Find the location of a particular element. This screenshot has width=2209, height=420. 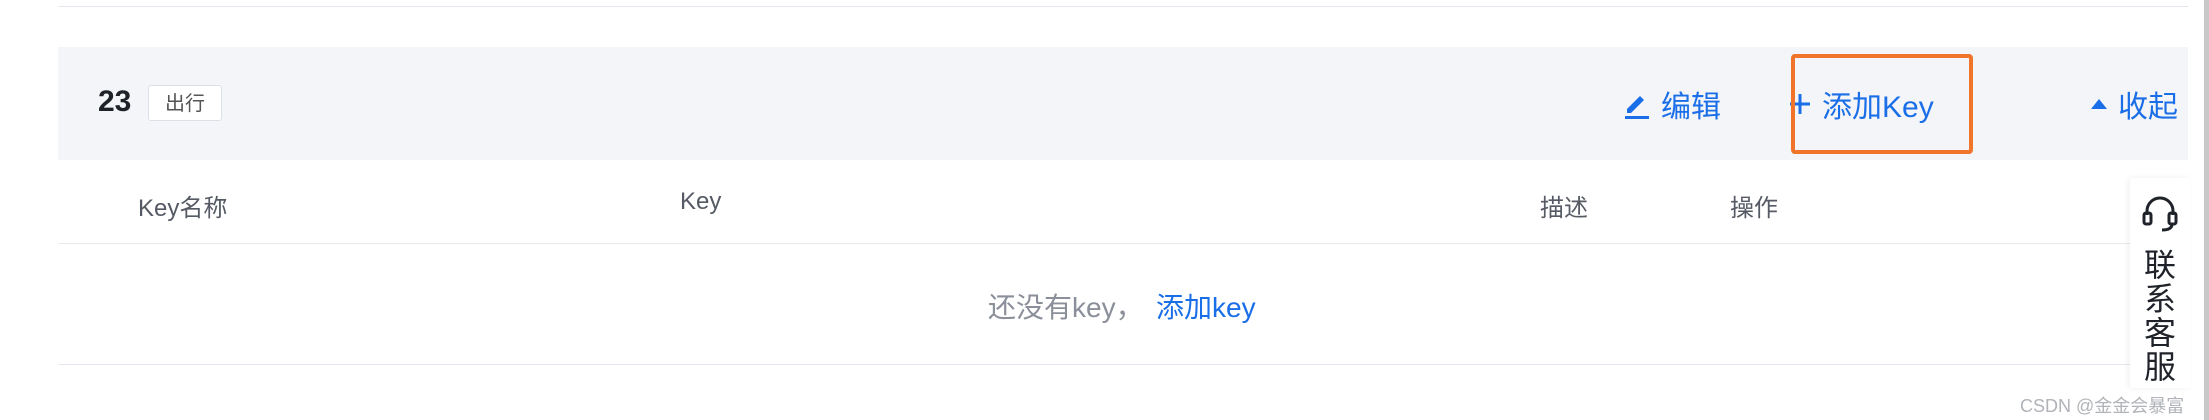

collapse-button: 收起 is located at coordinates (2134, 104).